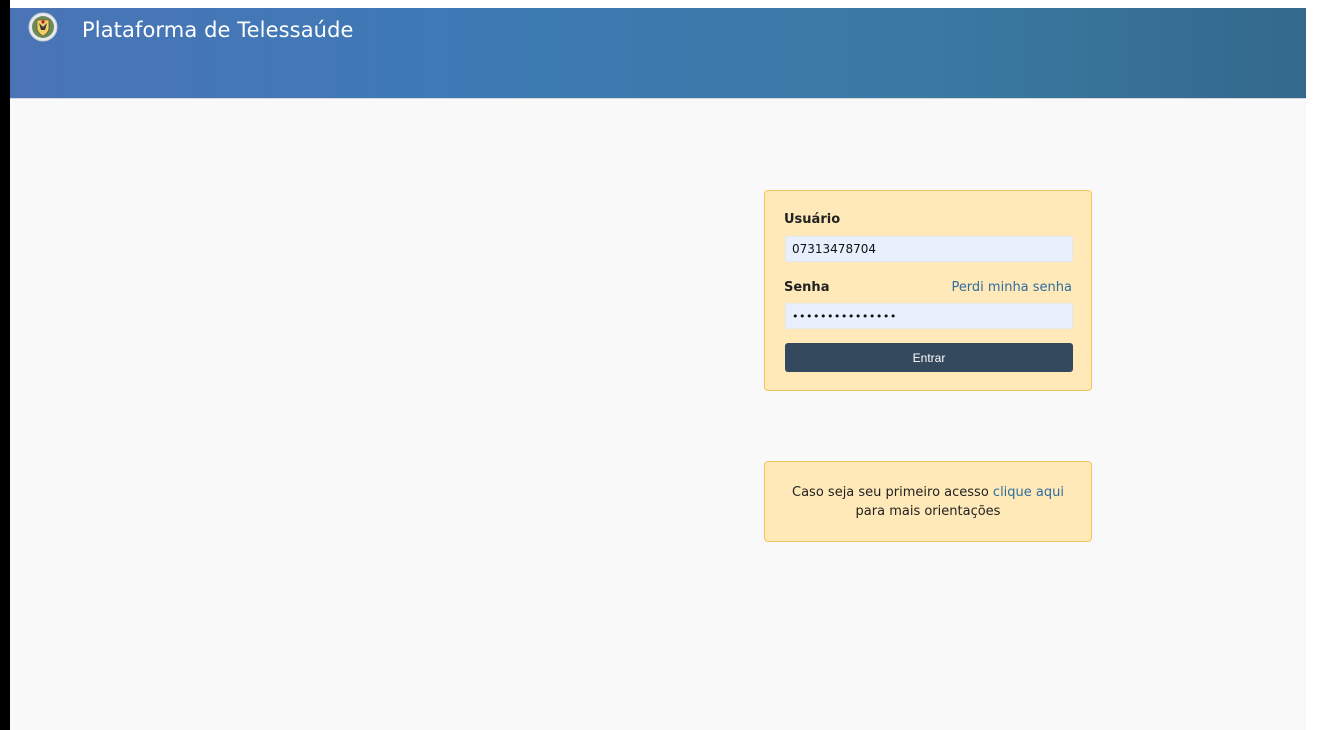 This screenshot has width=1318, height=730. What do you see at coordinates (5, 365) in the screenshot?
I see `window-frame-left` at bounding box center [5, 365].